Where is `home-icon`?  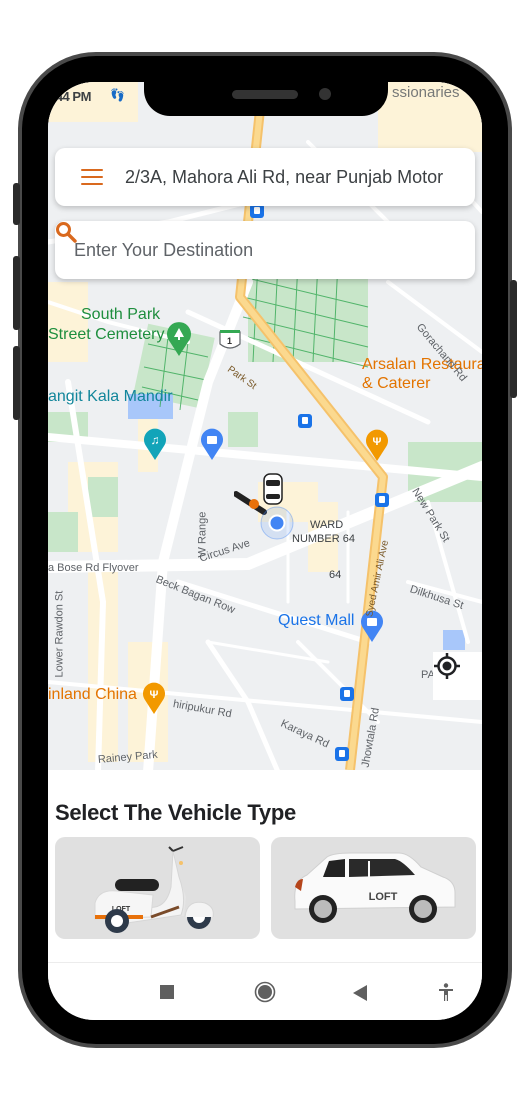
home-icon is located at coordinates (265, 992).